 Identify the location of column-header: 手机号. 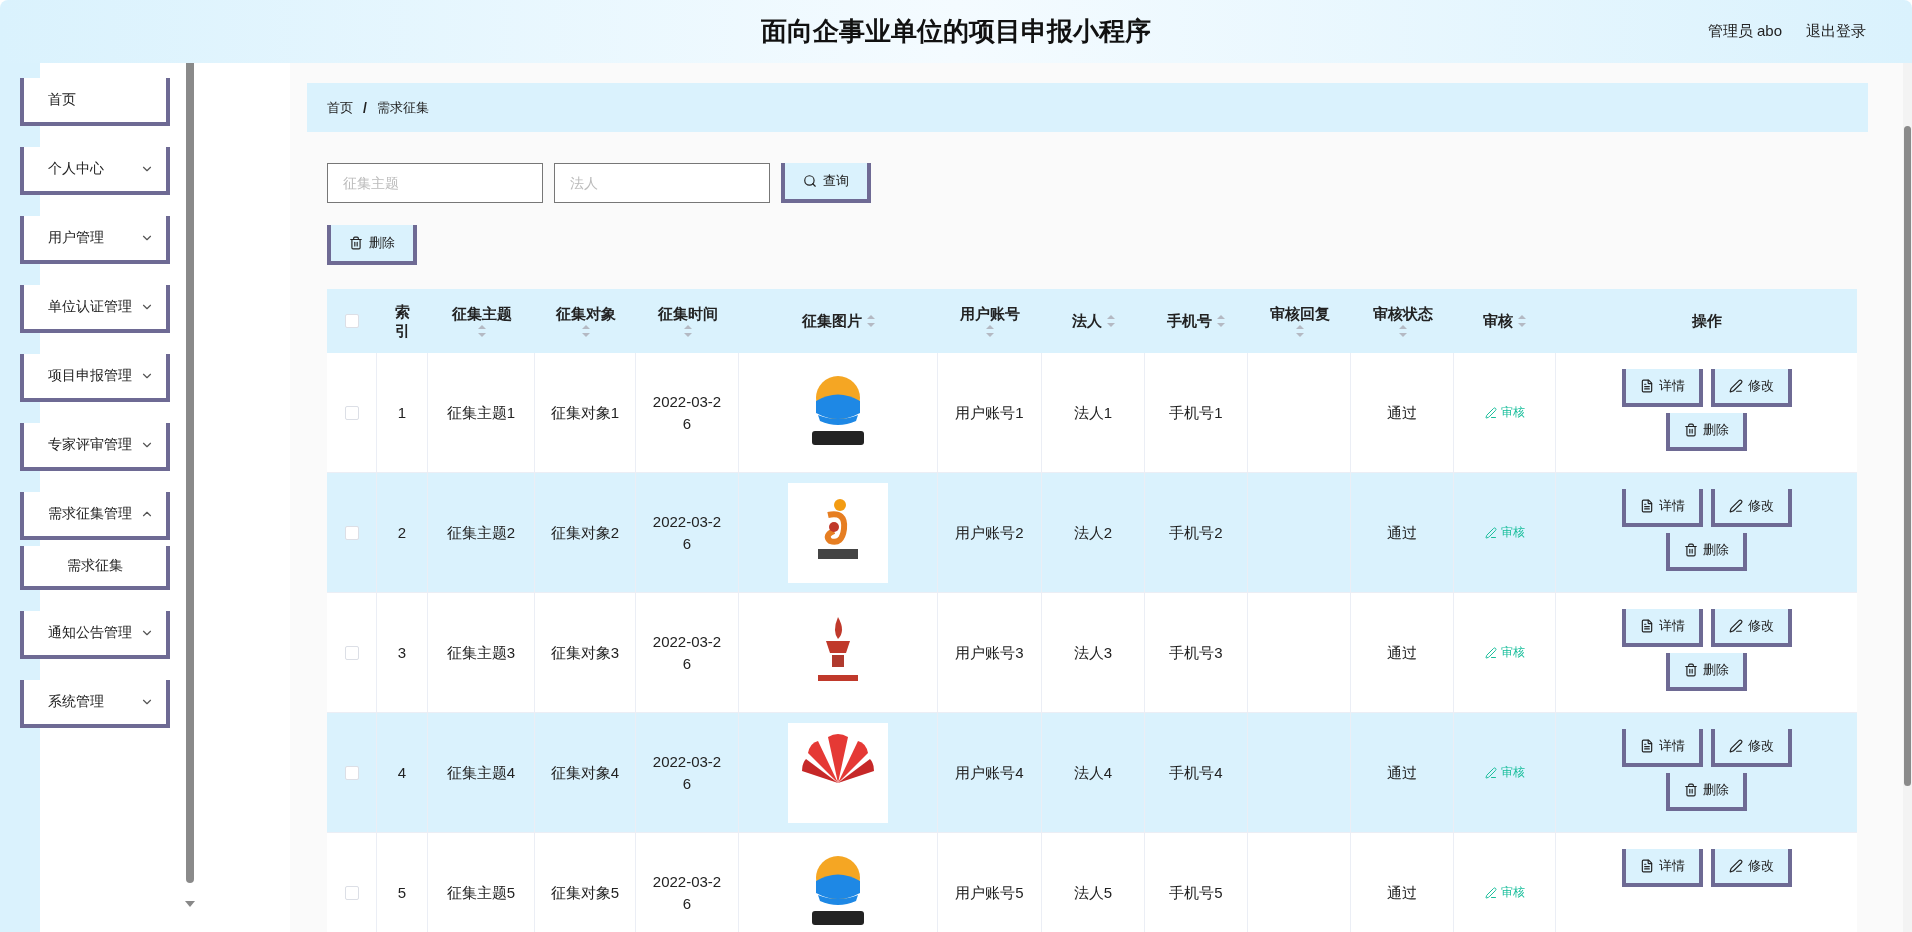
(1189, 321).